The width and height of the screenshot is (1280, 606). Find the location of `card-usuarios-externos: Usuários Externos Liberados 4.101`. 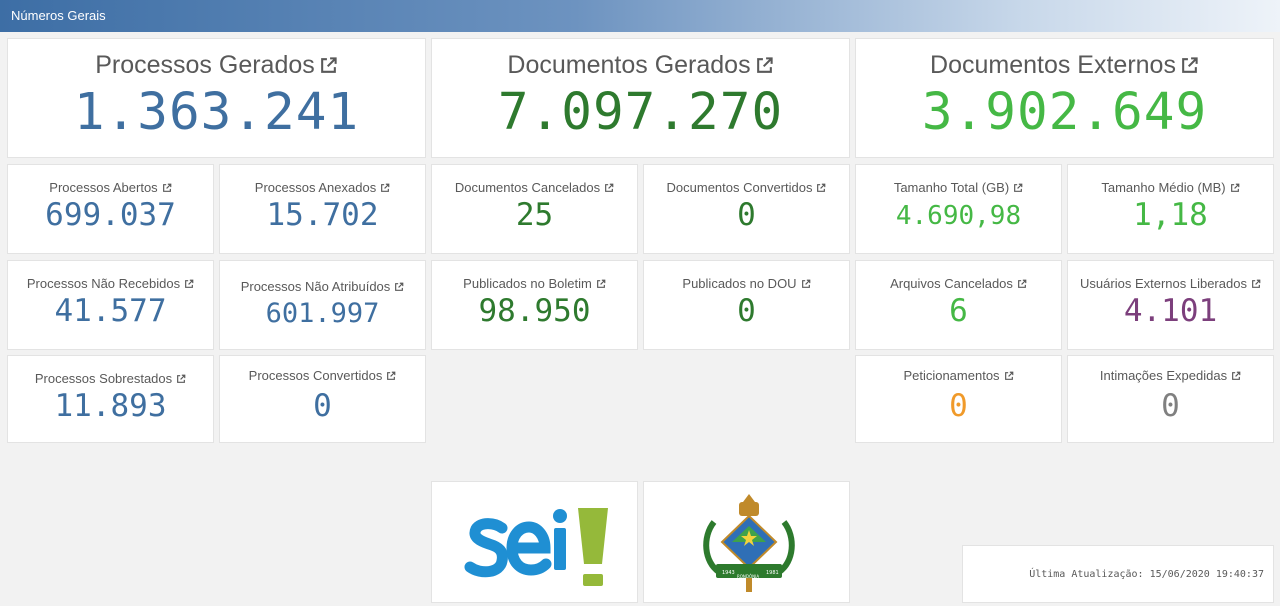

card-usuarios-externos: Usuários Externos Liberados 4.101 is located at coordinates (1170, 305).